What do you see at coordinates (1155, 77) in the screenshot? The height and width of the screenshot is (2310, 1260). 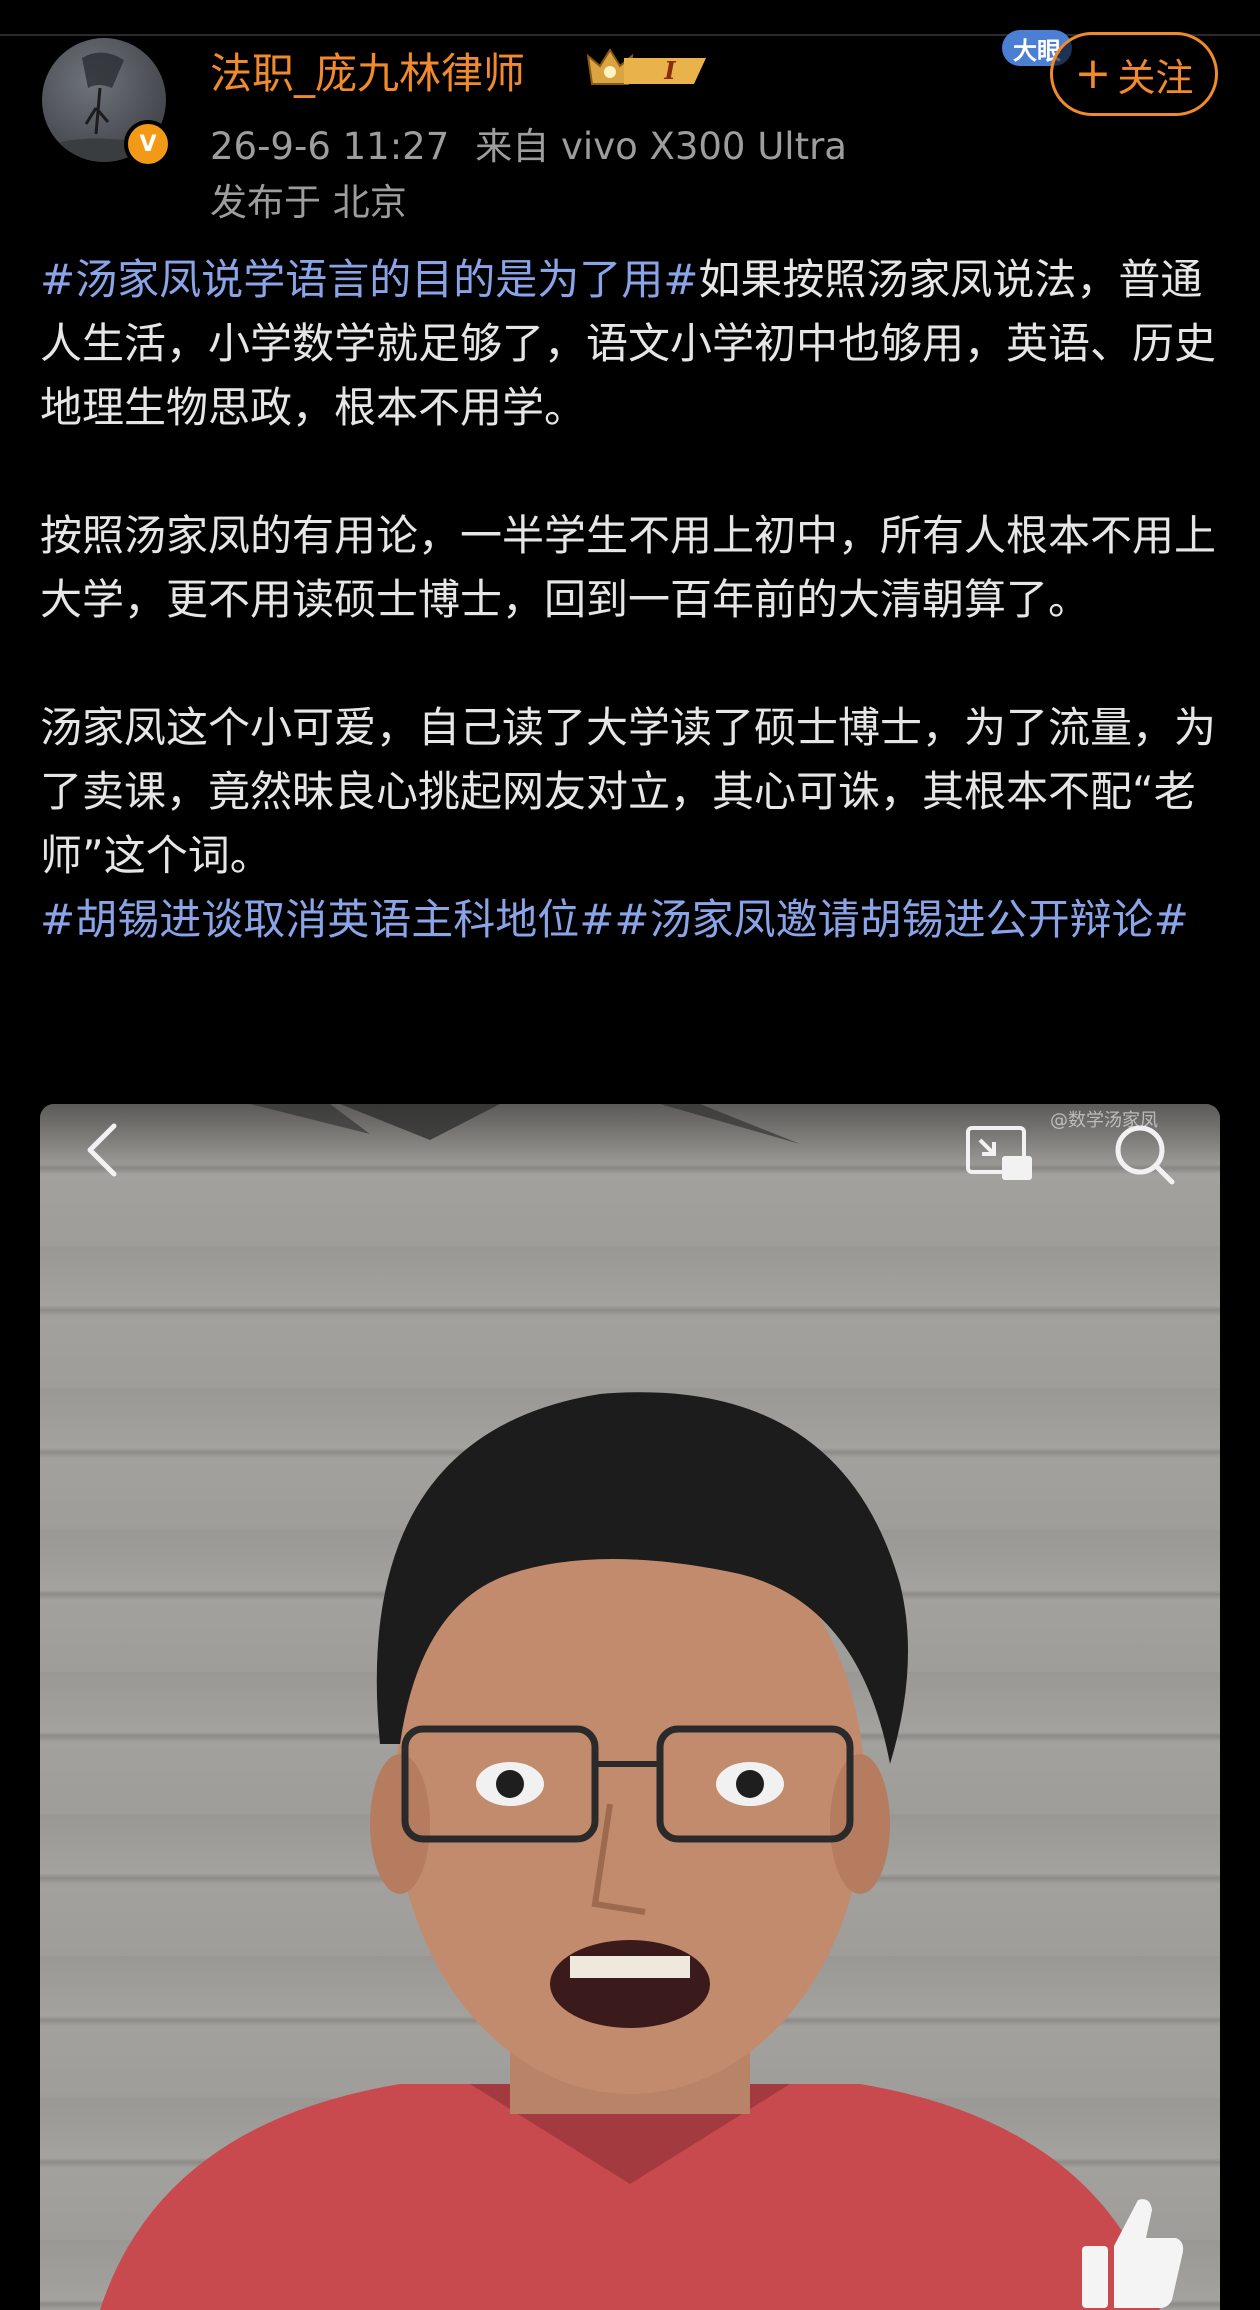 I see `follow-label: 关注` at bounding box center [1155, 77].